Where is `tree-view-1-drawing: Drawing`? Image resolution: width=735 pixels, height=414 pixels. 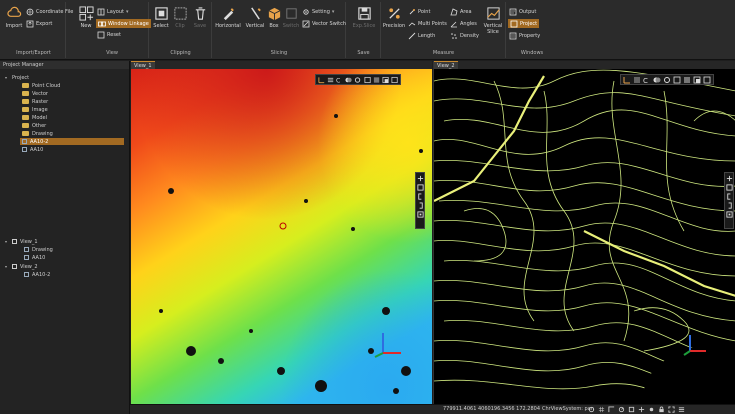
tree-view-1-drawing: Drawing is located at coordinates (38, 249).